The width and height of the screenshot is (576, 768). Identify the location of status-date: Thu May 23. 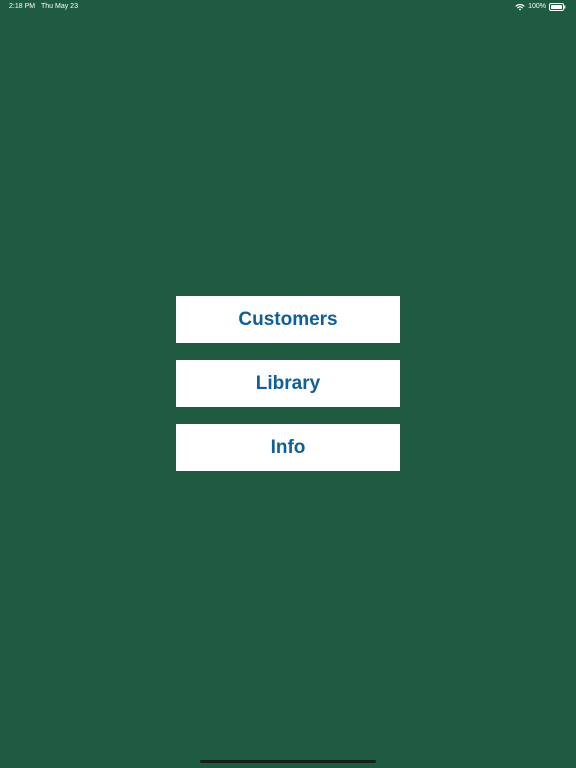
(59, 6).